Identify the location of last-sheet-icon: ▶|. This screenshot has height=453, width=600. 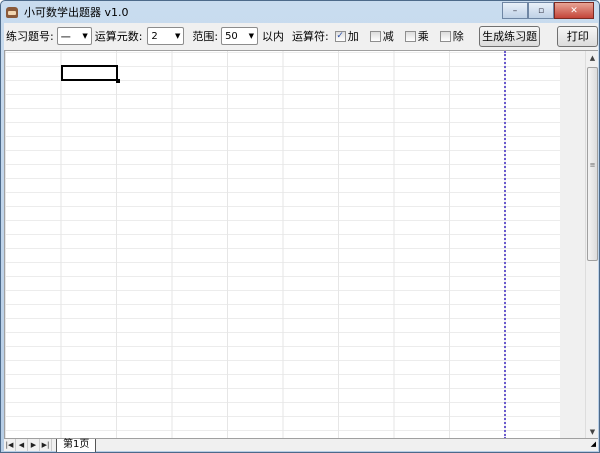
(46, 445).